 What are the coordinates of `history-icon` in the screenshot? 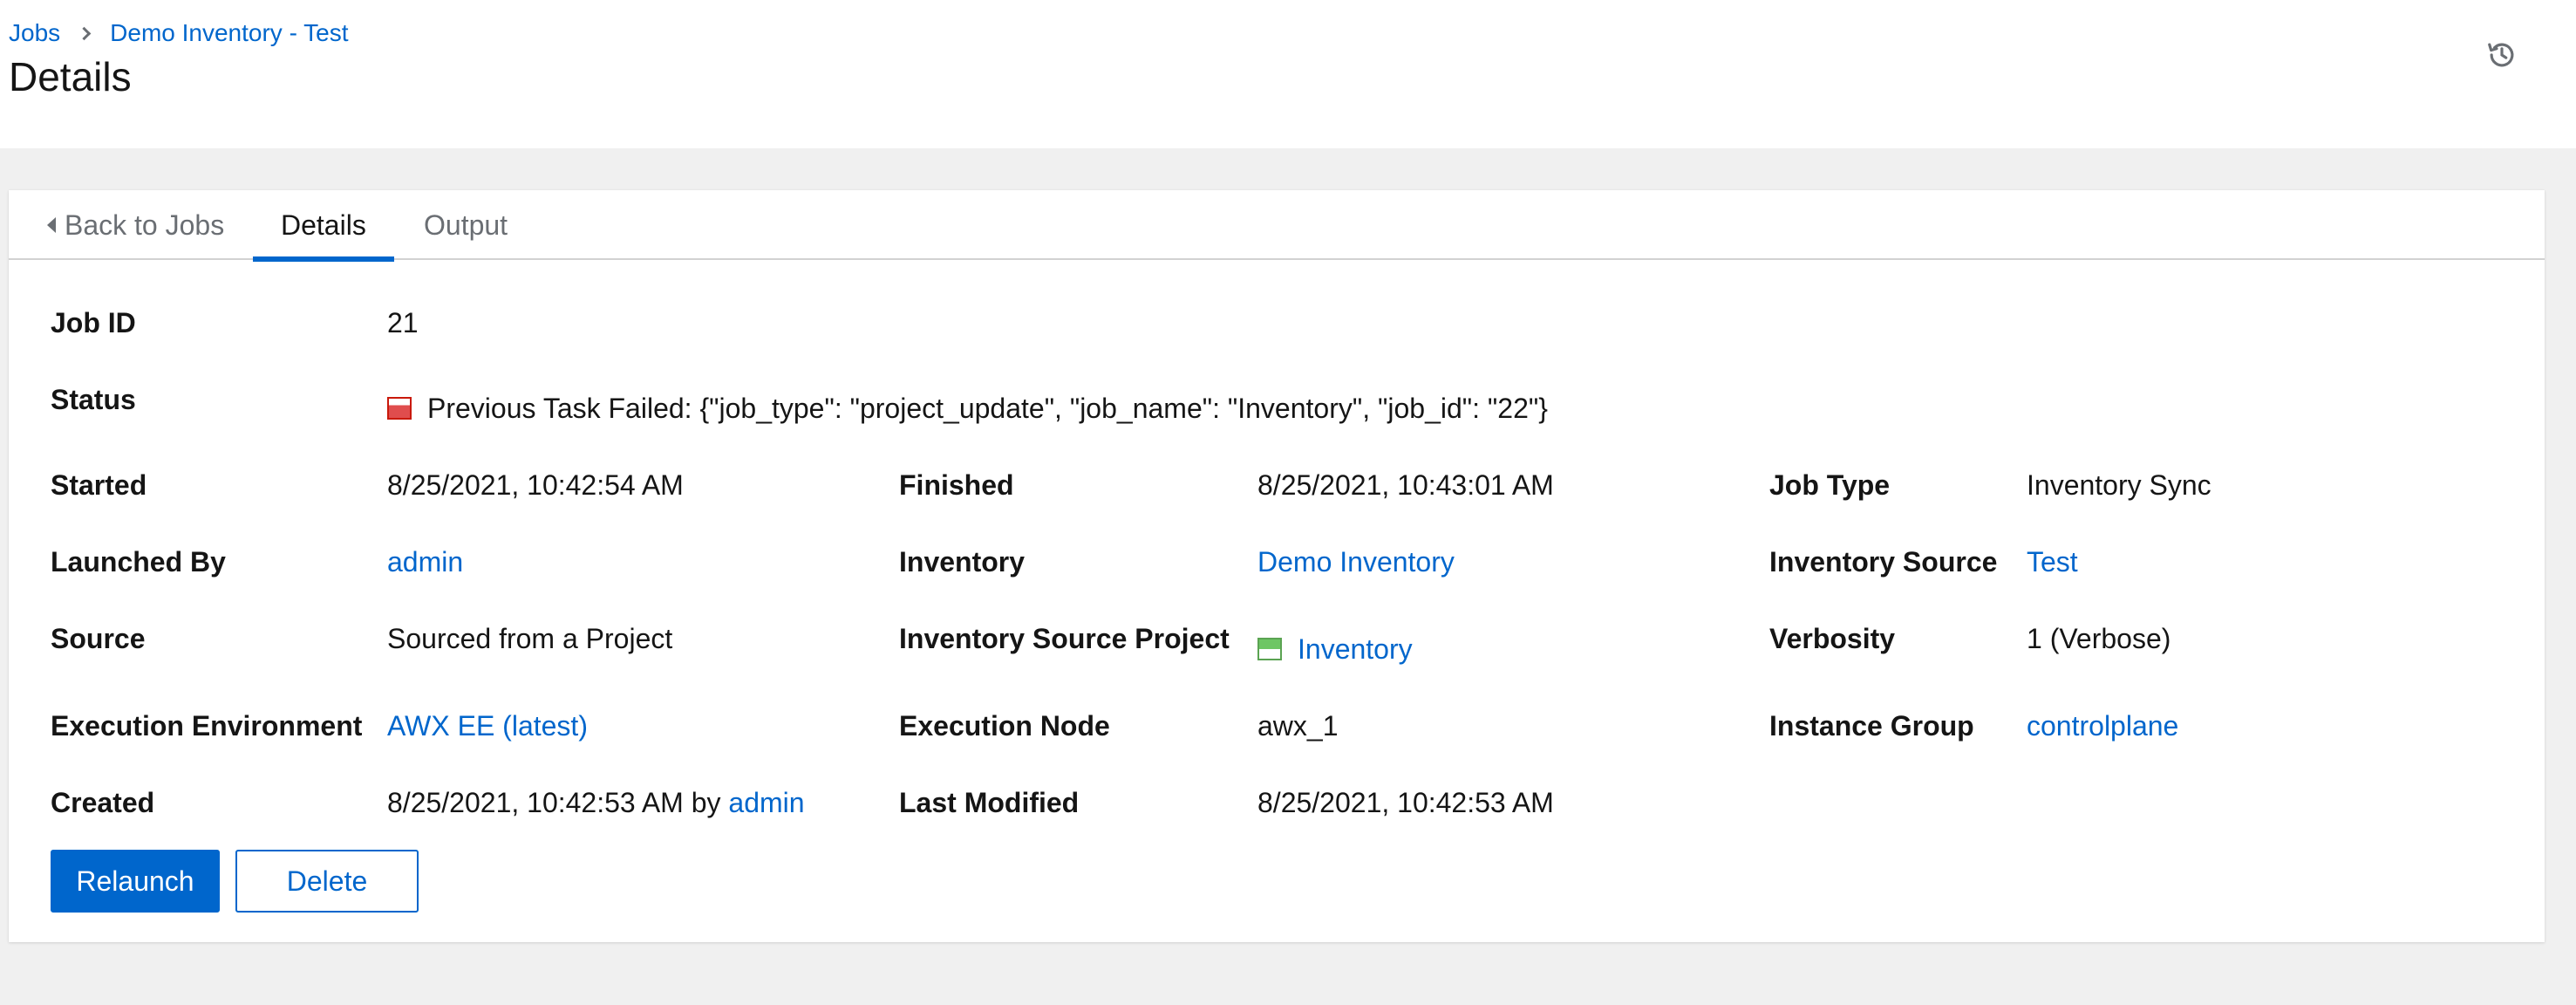 It's located at (2502, 55).